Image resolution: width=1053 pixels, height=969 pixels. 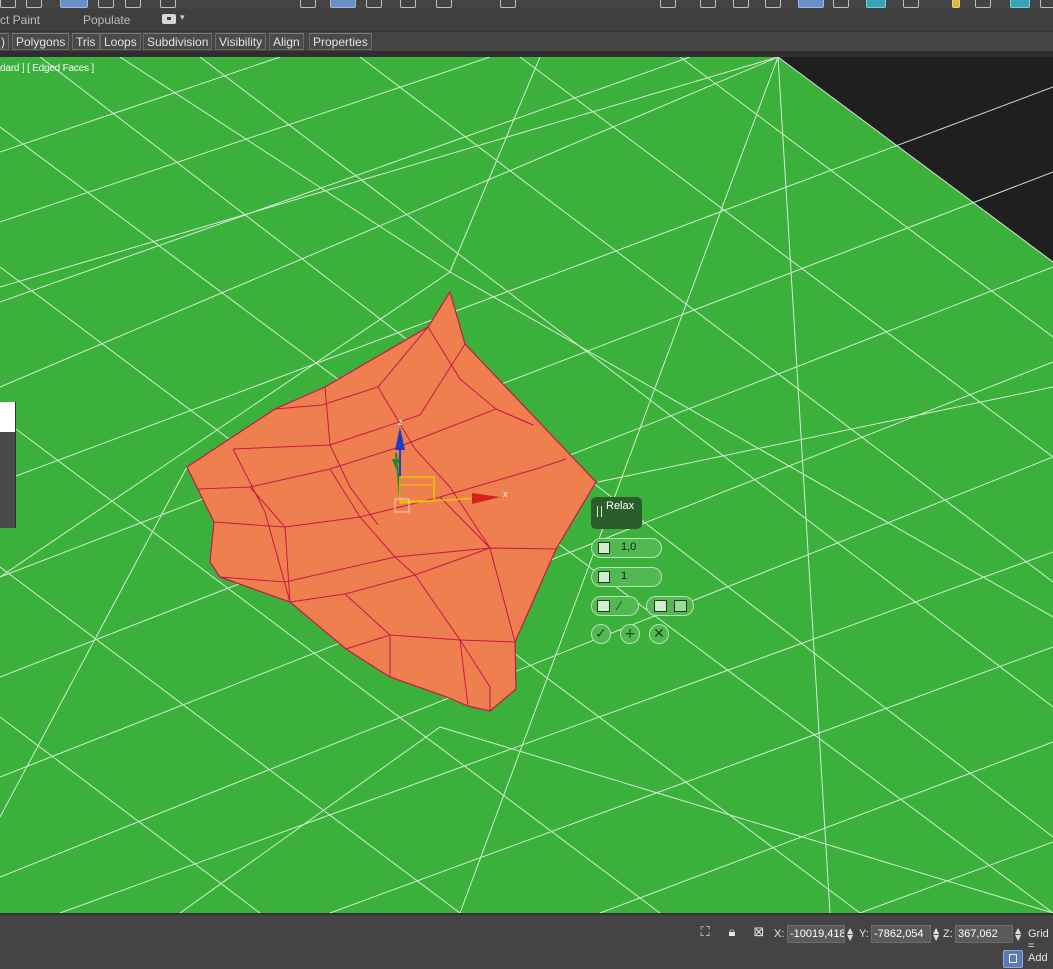 What do you see at coordinates (956, 4) in the screenshot?
I see `render-frame-icon` at bounding box center [956, 4].